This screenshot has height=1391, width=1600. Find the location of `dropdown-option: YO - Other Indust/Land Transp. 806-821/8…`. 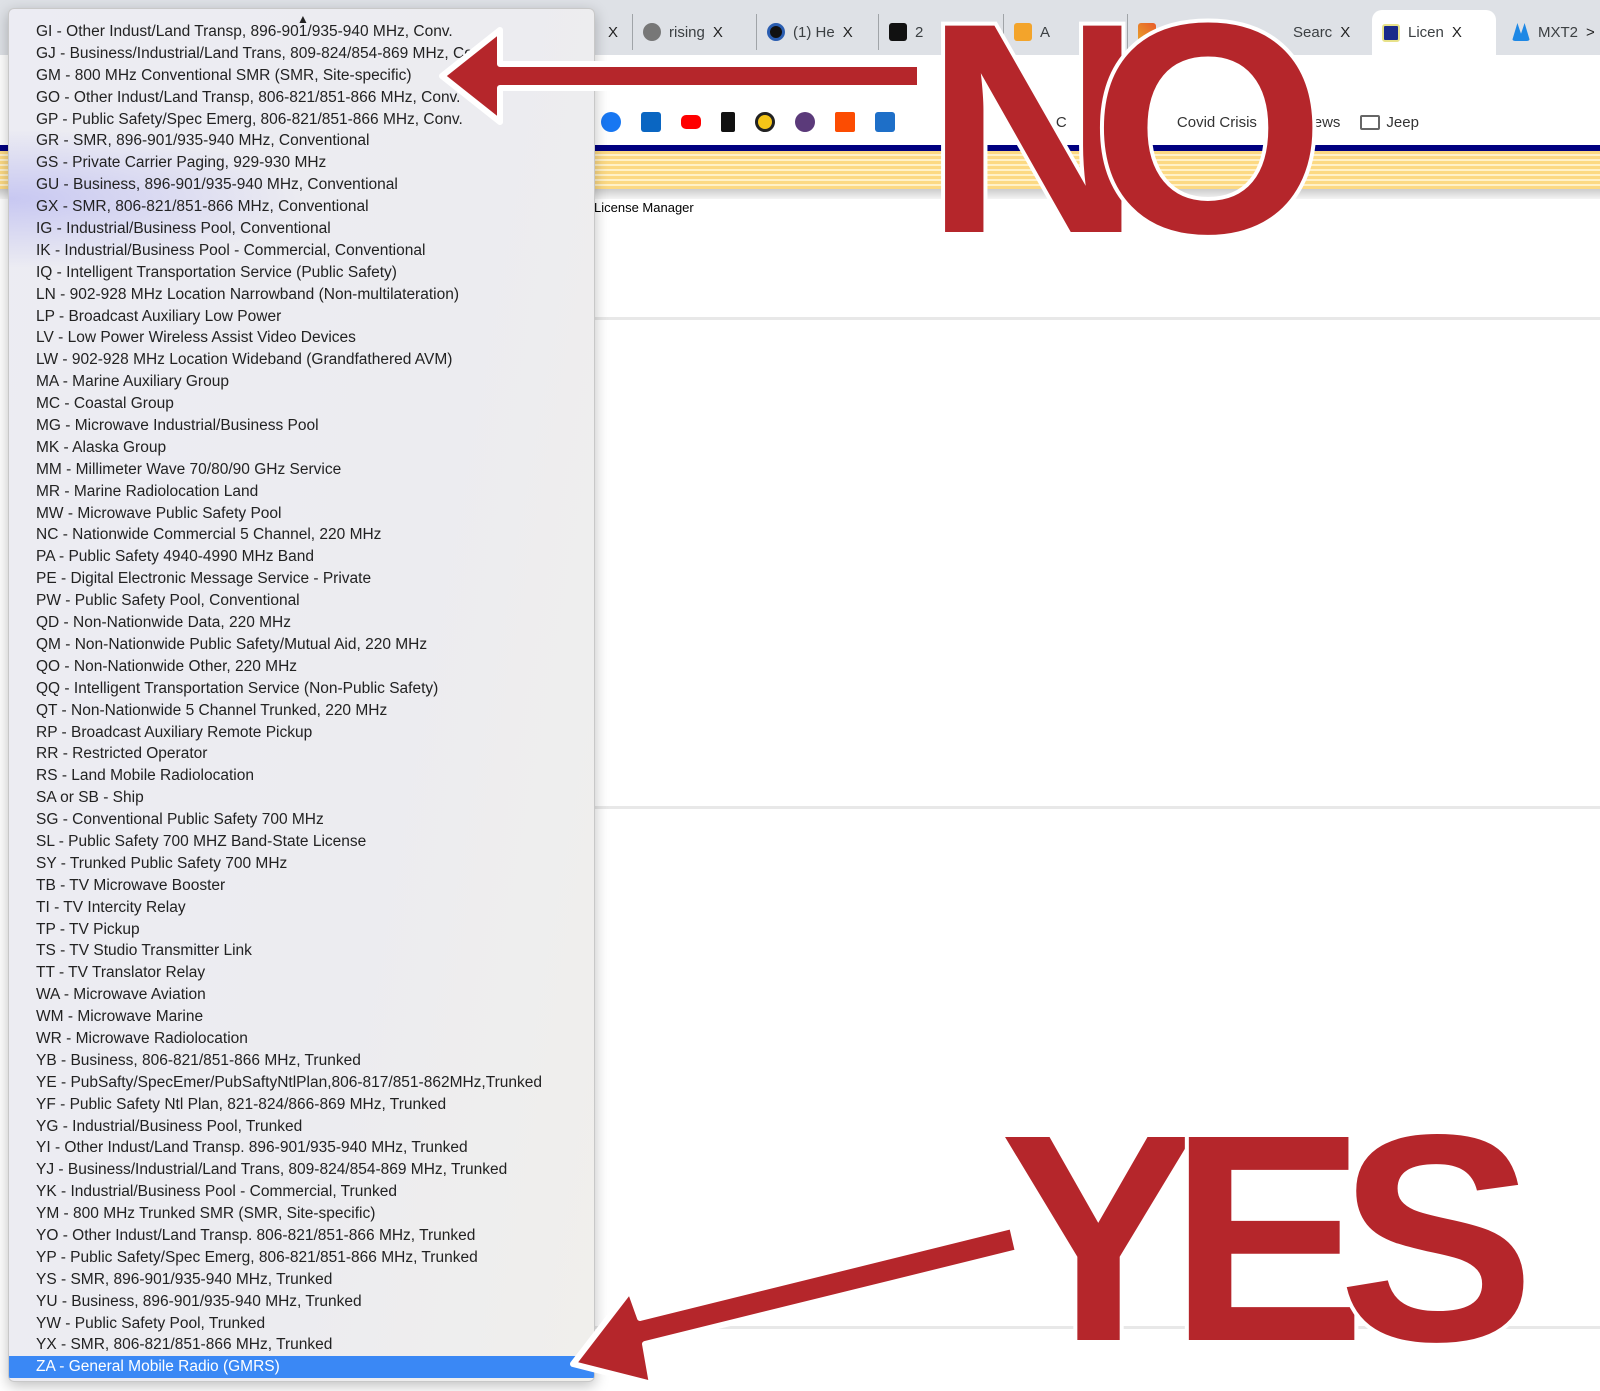

dropdown-option: YO - Other Indust/Land Transp. 806-821/8… is located at coordinates (301, 1236).